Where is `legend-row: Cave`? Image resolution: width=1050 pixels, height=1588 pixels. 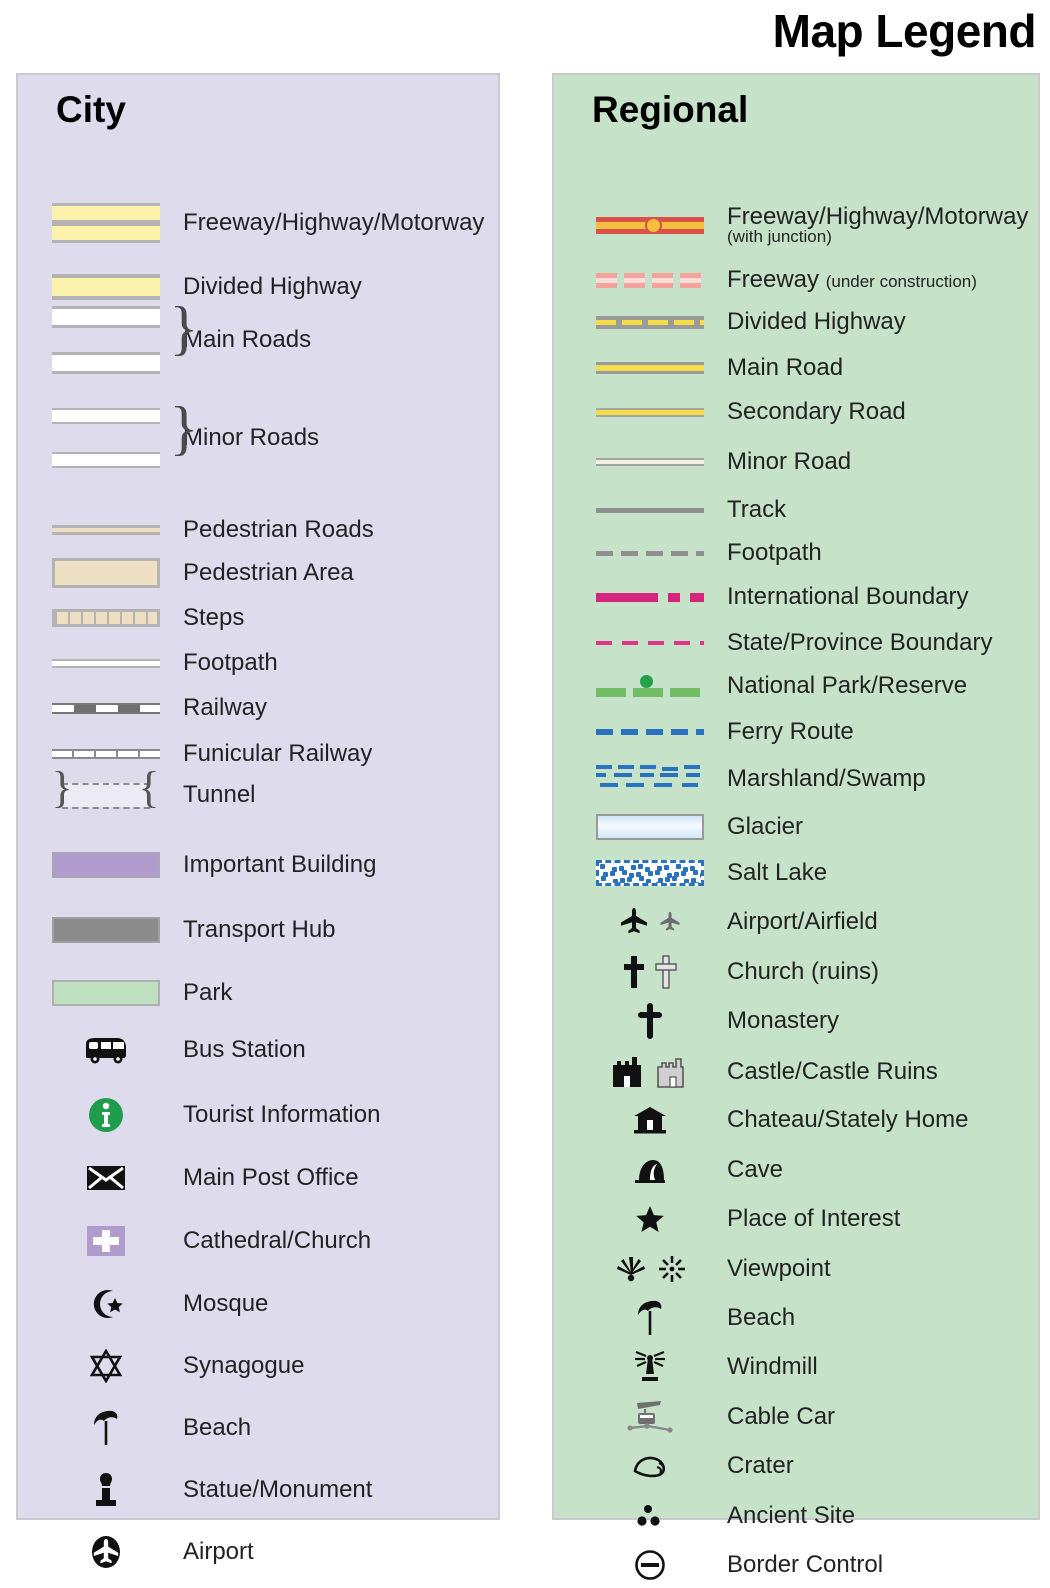 legend-row: Cave is located at coordinates (796, 1170).